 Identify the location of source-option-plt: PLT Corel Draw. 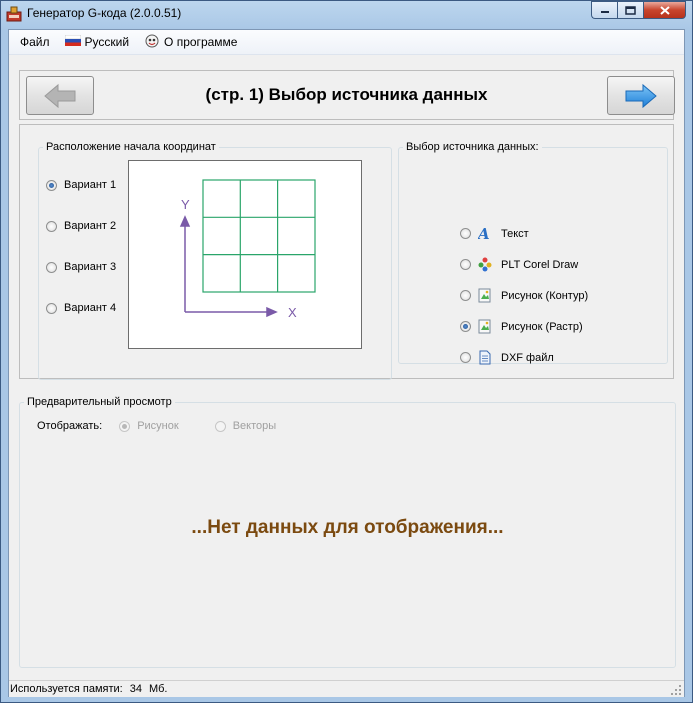
(519, 264).